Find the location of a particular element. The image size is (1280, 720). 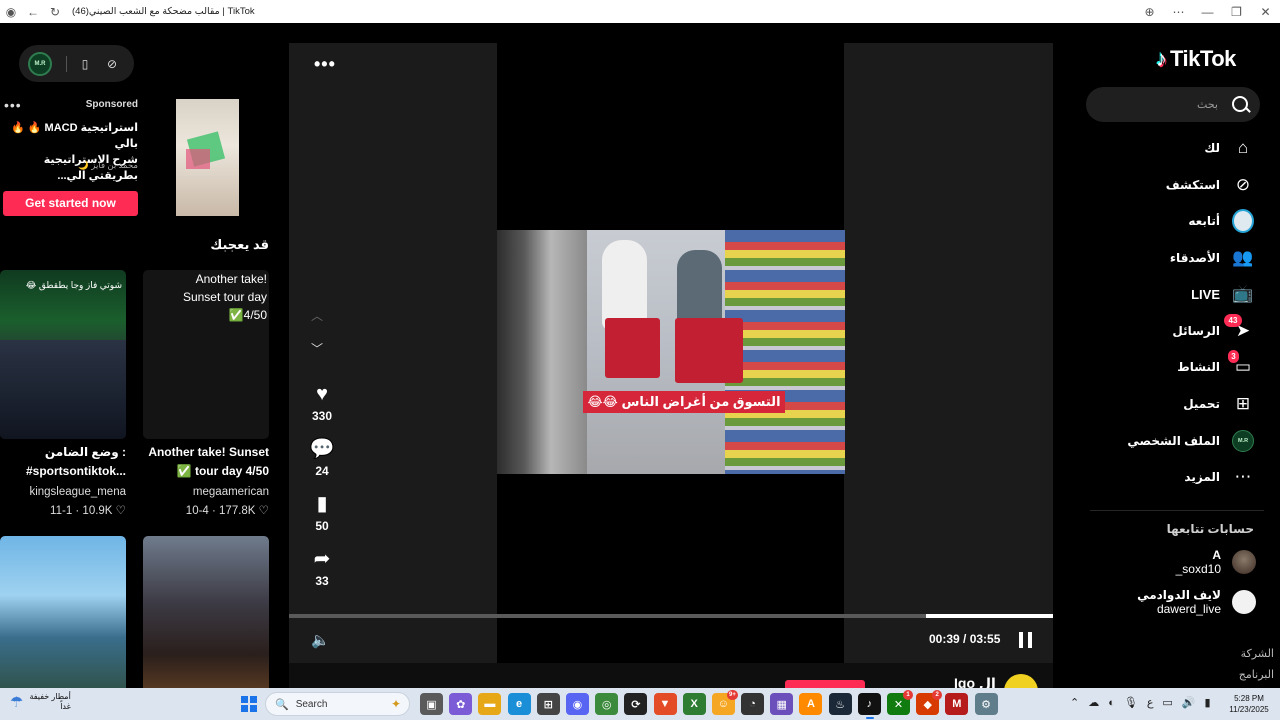

task-view-icon: ▣ is located at coordinates (431, 704).